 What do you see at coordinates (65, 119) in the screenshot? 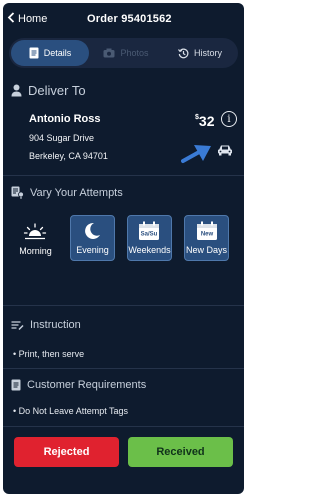
I see `recipient-name: Antonio Ross` at bounding box center [65, 119].